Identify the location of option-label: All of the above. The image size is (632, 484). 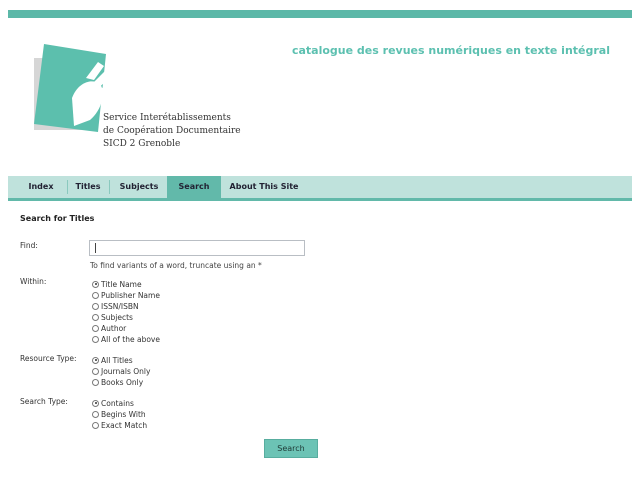
(130, 339).